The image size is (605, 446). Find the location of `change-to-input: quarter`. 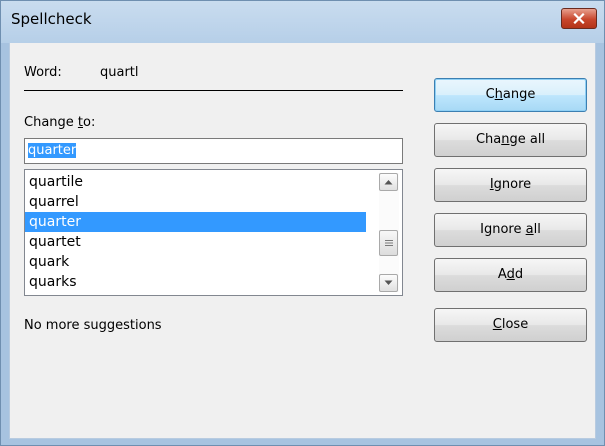

change-to-input: quarter is located at coordinates (213, 151).